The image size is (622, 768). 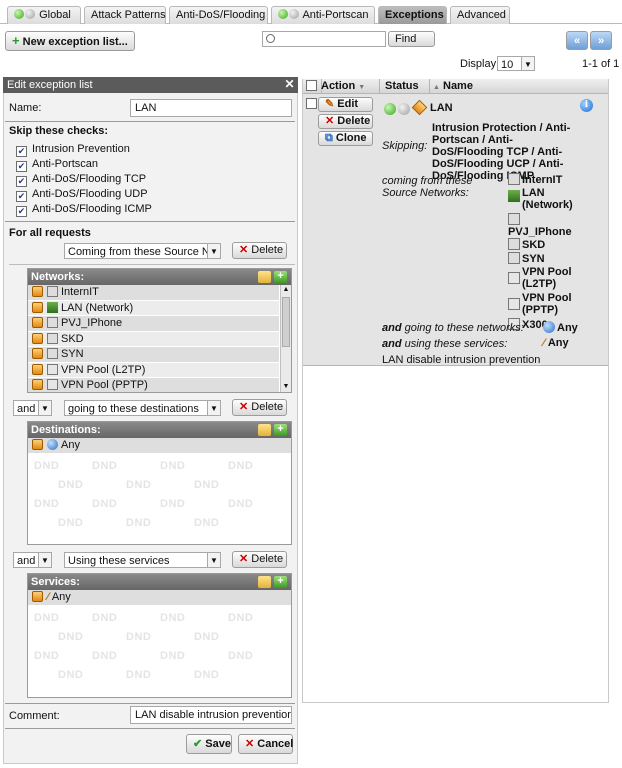 What do you see at coordinates (514, 278) in the screenshot?
I see `vpn-icon` at bounding box center [514, 278].